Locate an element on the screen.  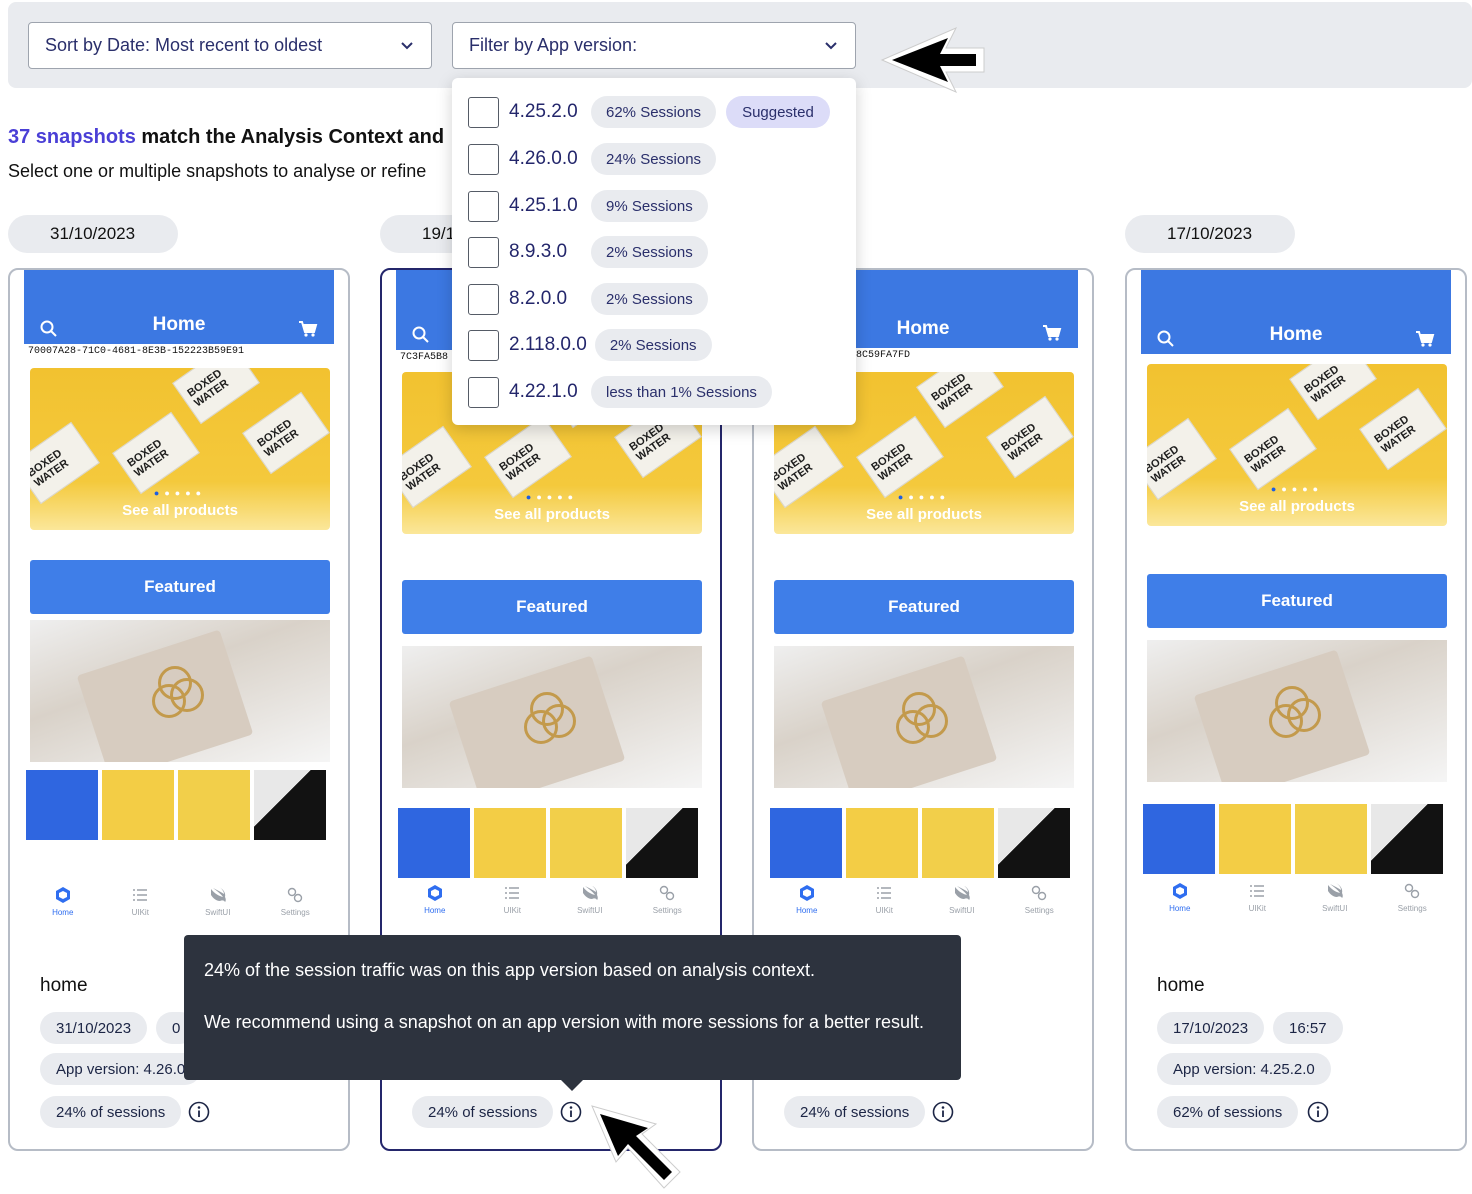
app-tab-bar: Home UIKit SwiftUI Settings is located at coordinates (551, 910).